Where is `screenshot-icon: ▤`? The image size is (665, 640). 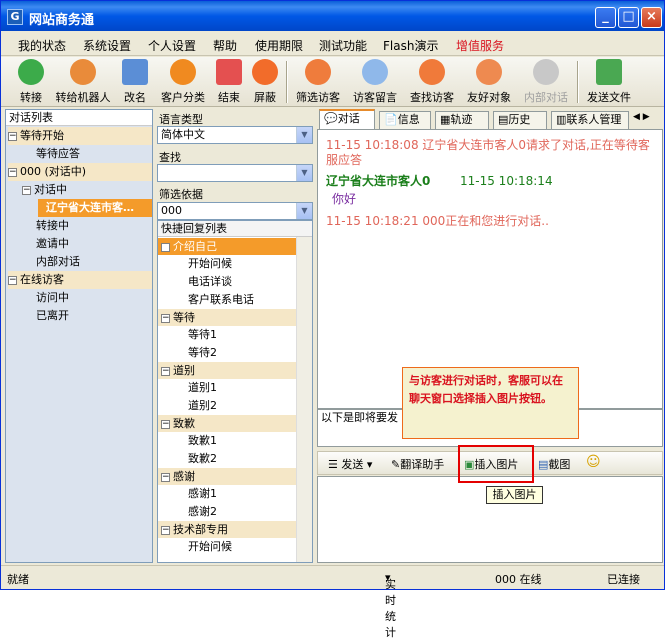
screenshot-icon: ▤ is located at coordinates (543, 464).